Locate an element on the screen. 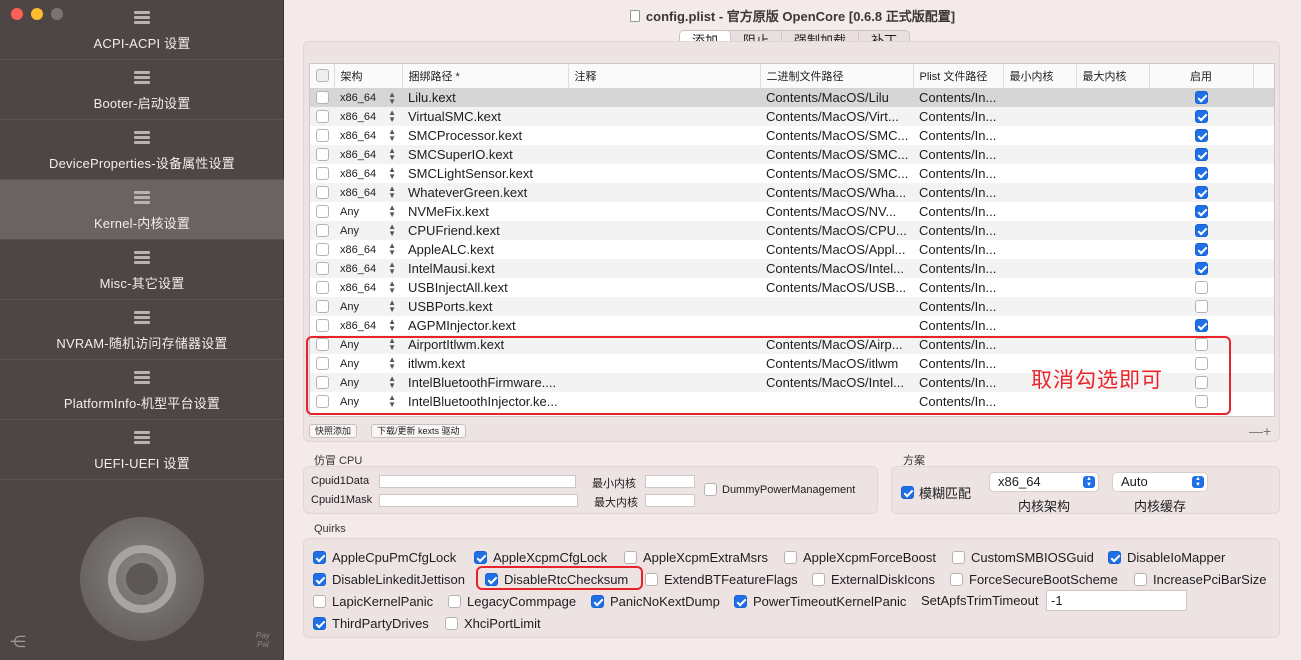 The image size is (1301, 660). cpuid-max-kernel-input is located at coordinates (670, 500).